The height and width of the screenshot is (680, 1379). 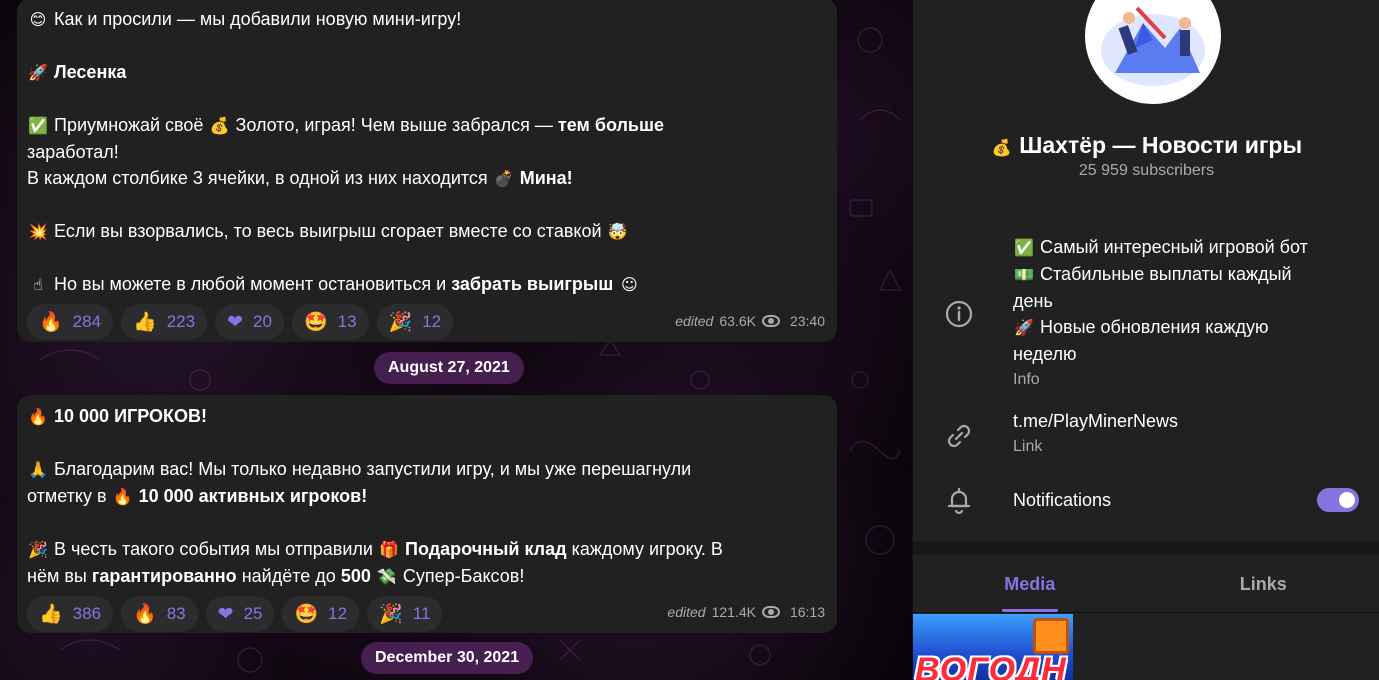 I want to click on post-text-line: 🔥 10 000 ИГРОКОВ!, so click(x=427, y=416).